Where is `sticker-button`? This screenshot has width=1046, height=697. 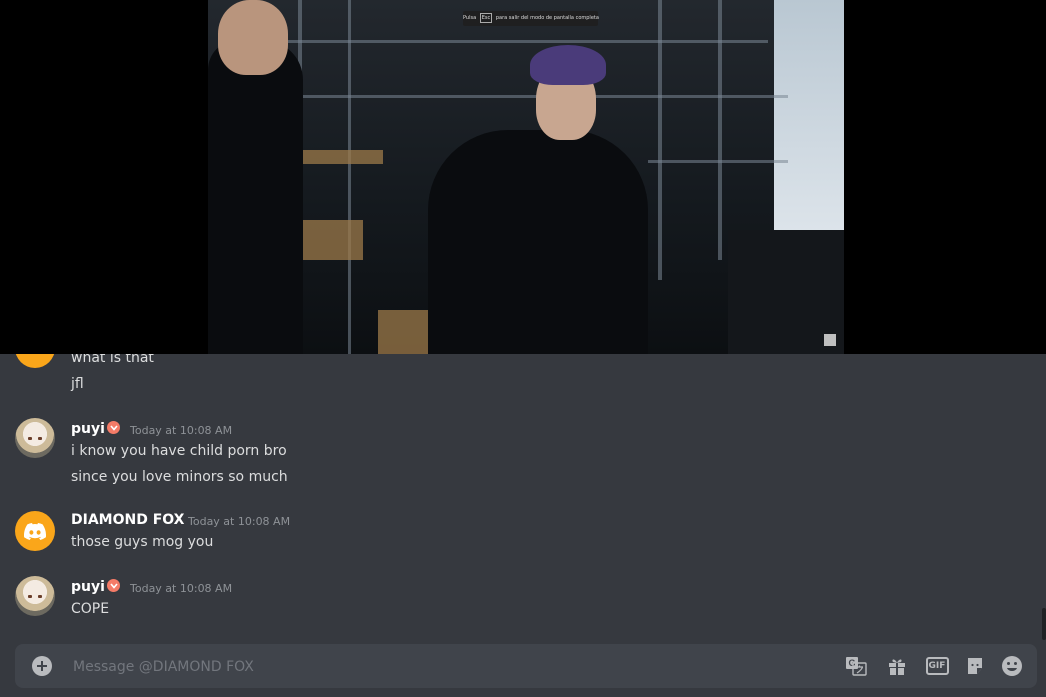 sticker-button is located at coordinates (975, 666).